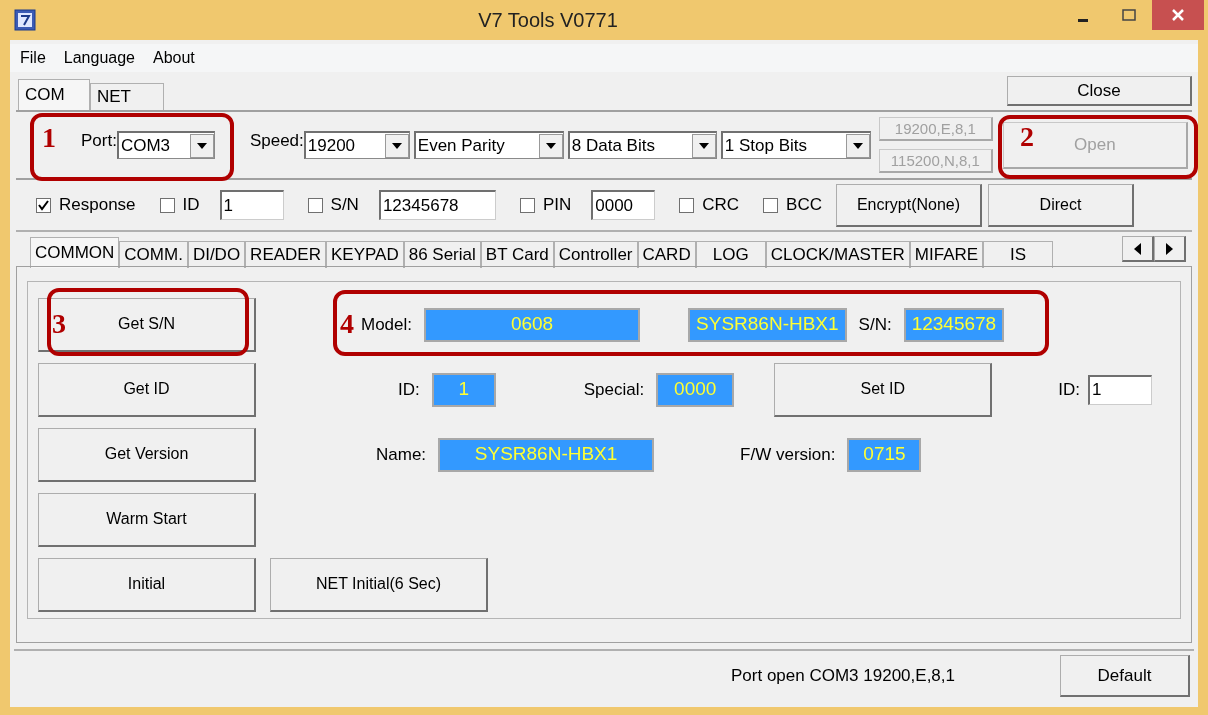  What do you see at coordinates (1129, 15) in the screenshot?
I see `maximize-icon` at bounding box center [1129, 15].